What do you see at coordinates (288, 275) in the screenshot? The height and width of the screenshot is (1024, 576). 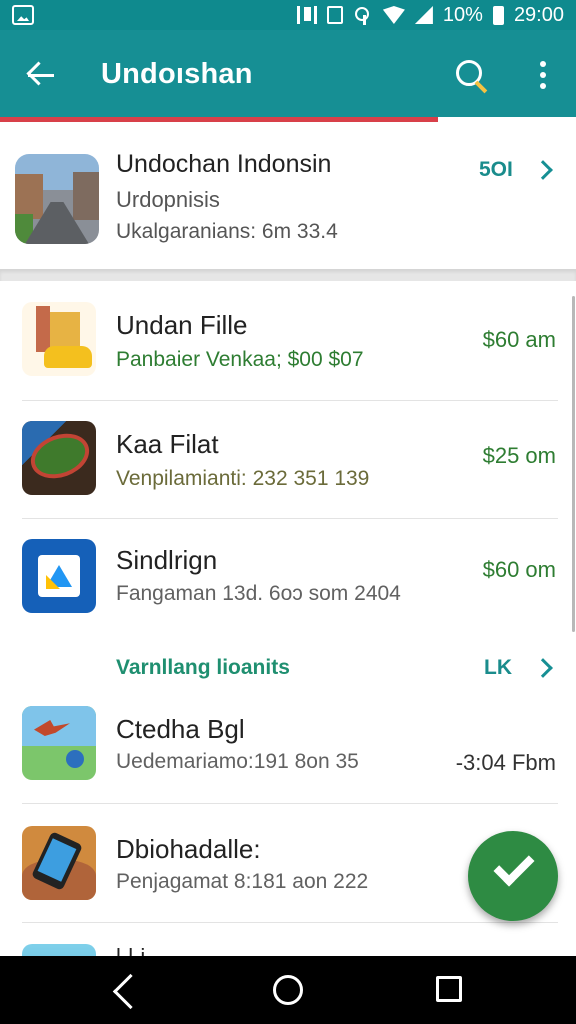 I see `section-divider` at bounding box center [288, 275].